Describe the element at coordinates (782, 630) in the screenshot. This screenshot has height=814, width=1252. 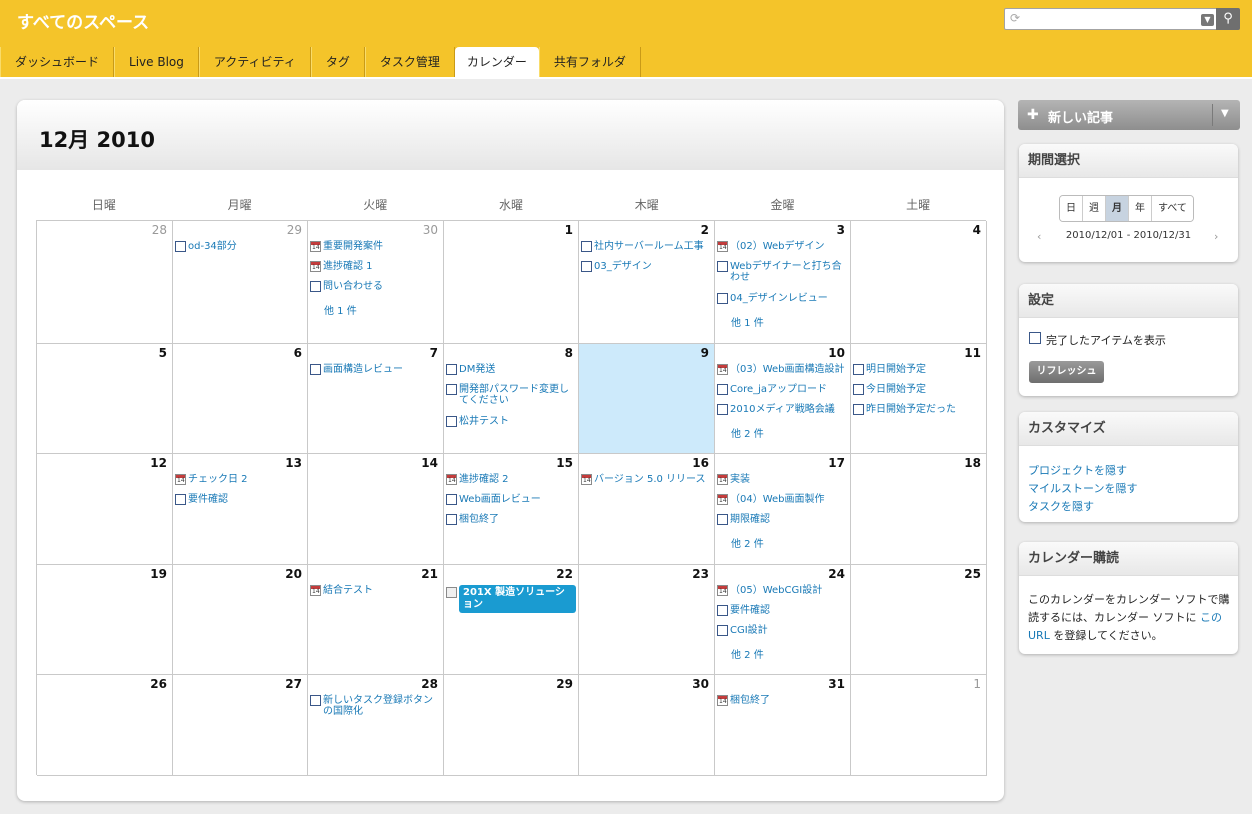
I see `calendar-event: CGI設計` at that location.